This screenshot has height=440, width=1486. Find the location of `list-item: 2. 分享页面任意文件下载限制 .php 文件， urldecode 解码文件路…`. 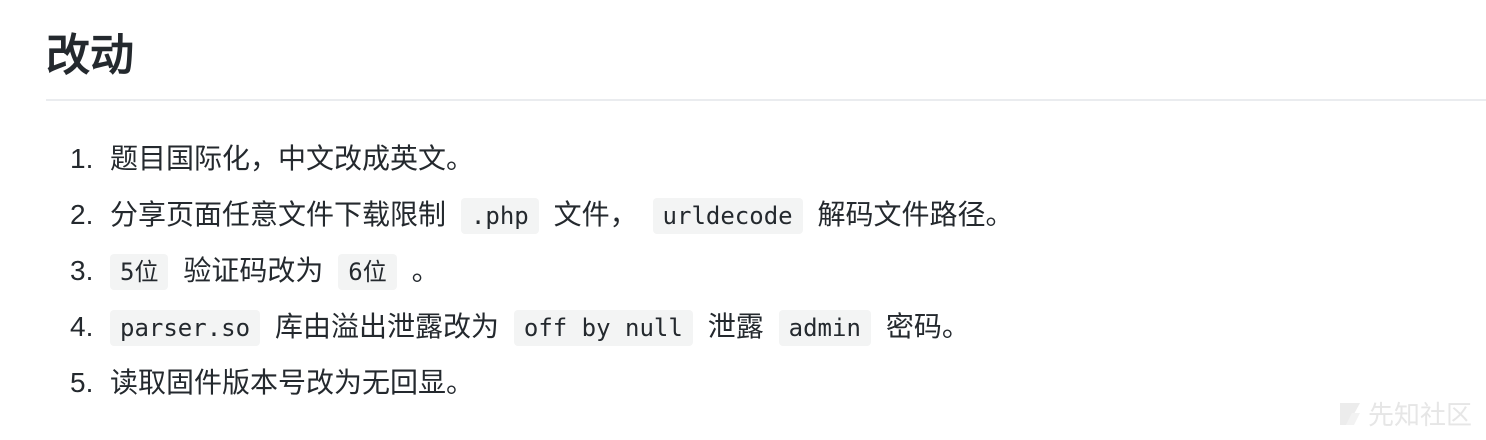

list-item: 2. 分享页面任意文件下载限制 .php 文件， urldecode 解码文件路… is located at coordinates (756, 215).